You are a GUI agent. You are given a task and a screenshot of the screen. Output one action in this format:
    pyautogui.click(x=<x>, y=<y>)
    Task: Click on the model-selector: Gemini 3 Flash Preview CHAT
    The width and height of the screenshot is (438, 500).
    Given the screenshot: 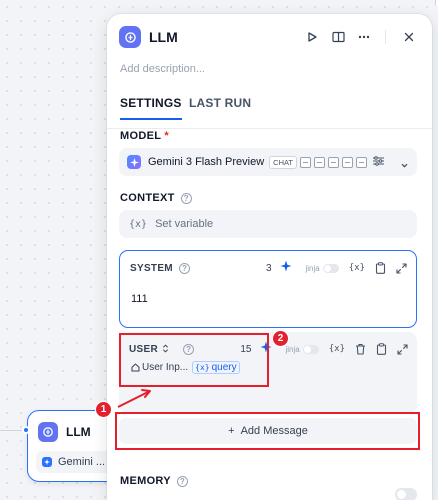 What is the action you would take?
    pyautogui.click(x=268, y=162)
    